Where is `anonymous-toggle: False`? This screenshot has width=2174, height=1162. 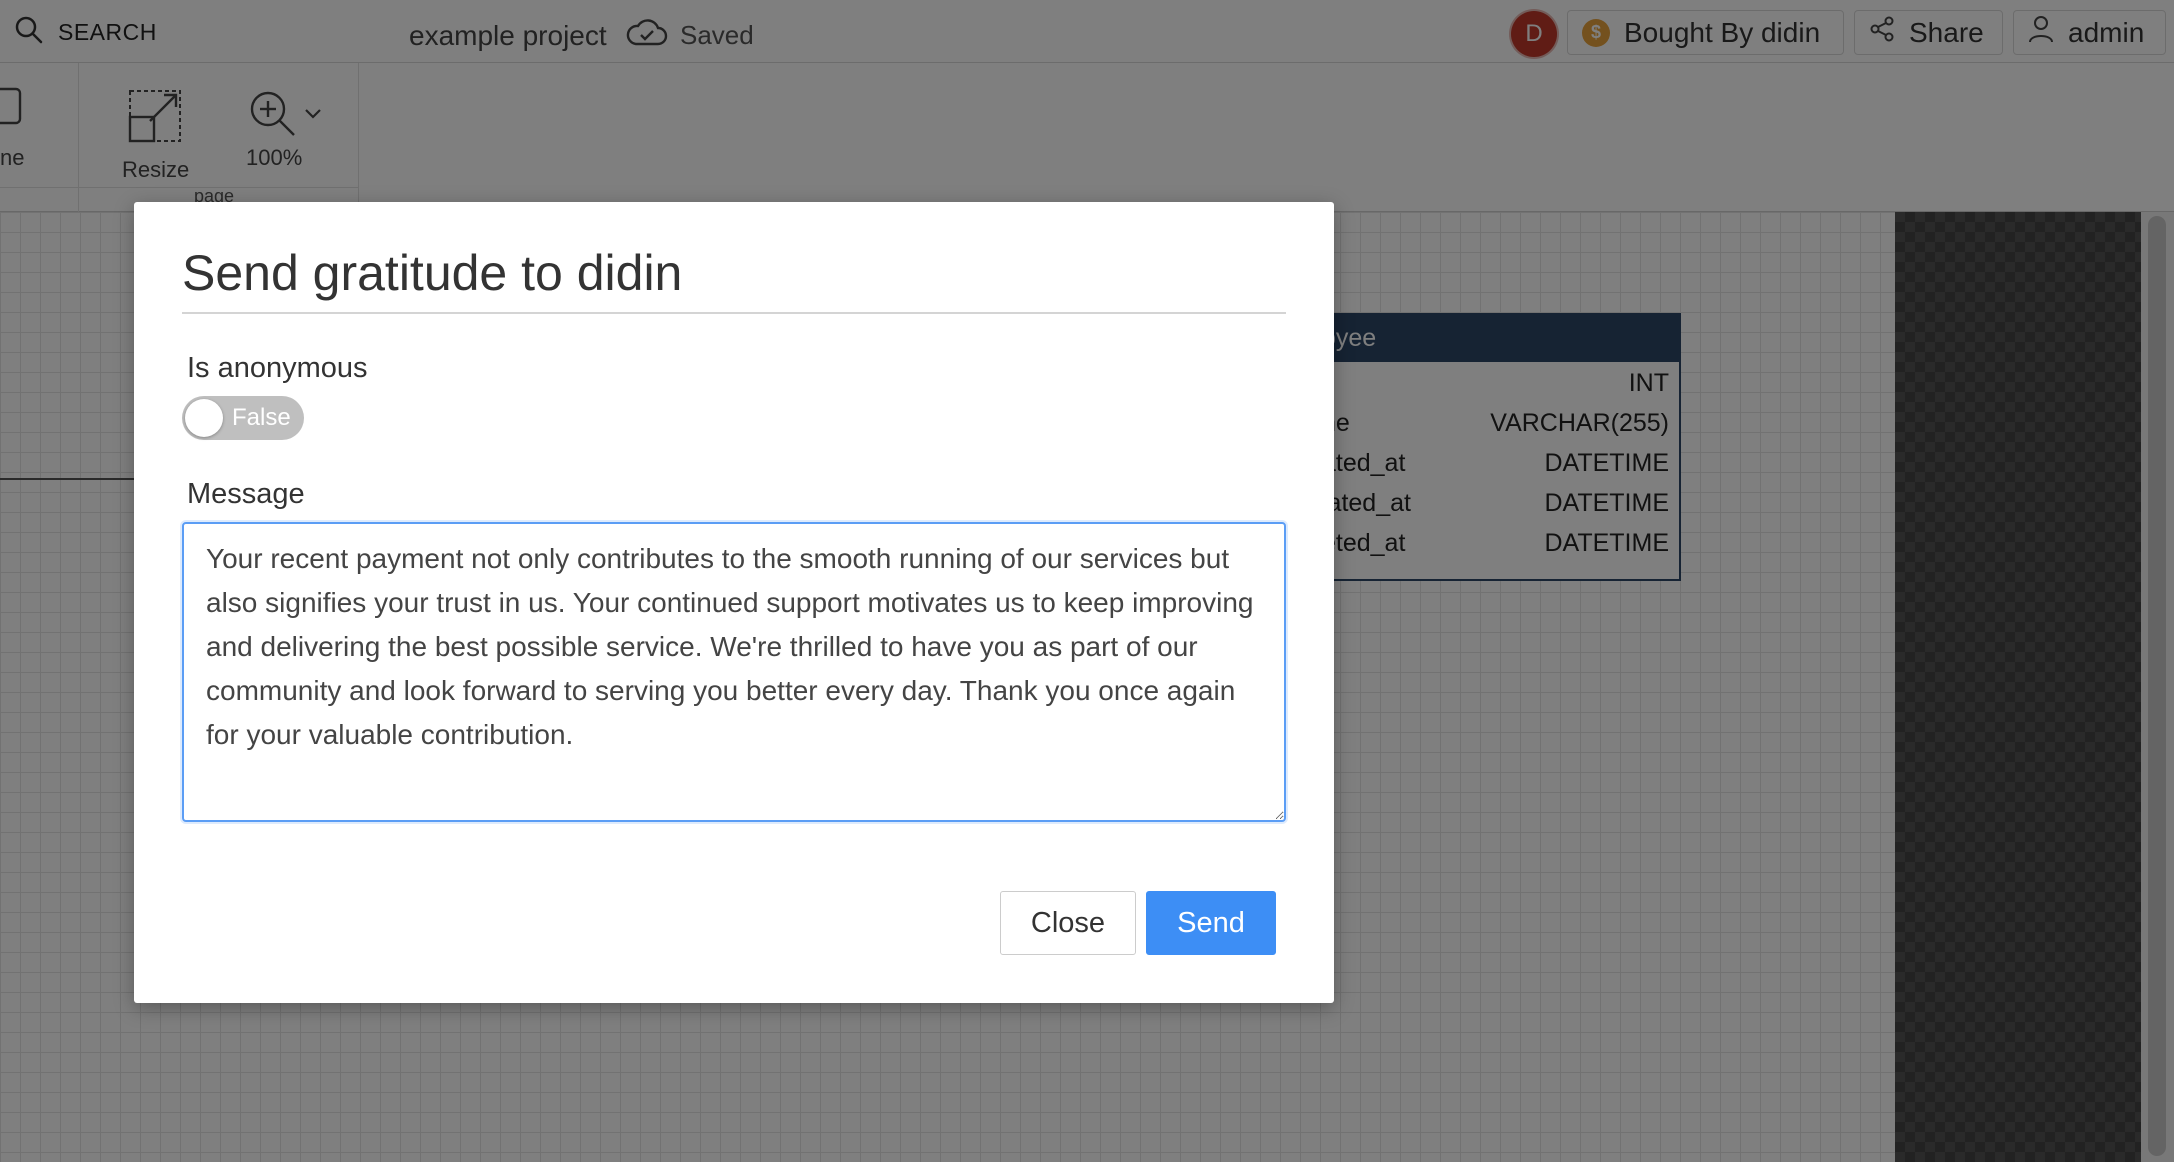
anonymous-toggle: False is located at coordinates (243, 418).